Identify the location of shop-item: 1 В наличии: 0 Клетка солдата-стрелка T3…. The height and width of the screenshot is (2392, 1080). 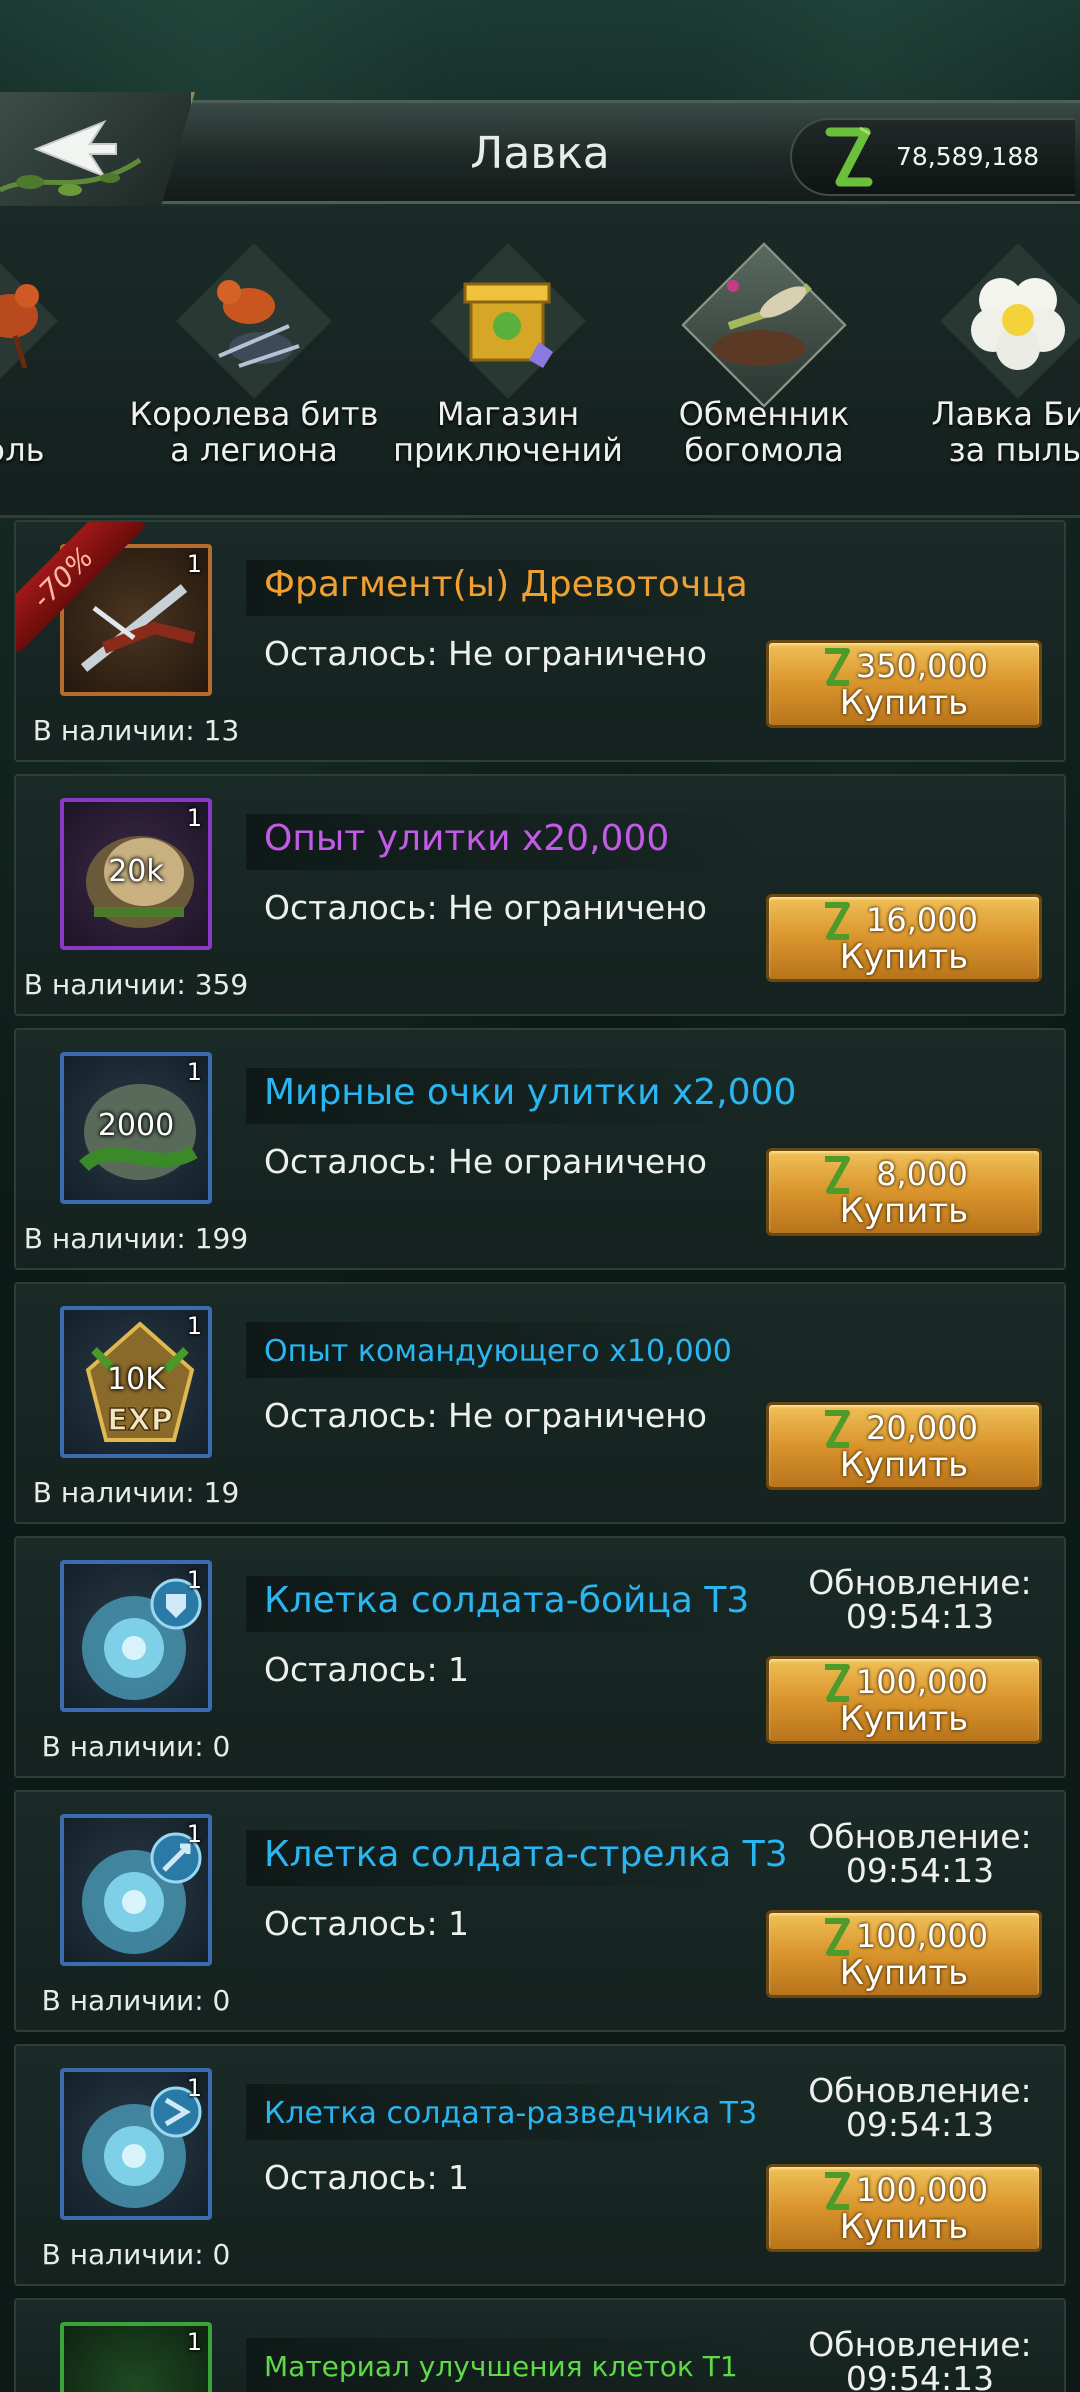
(540, 1911).